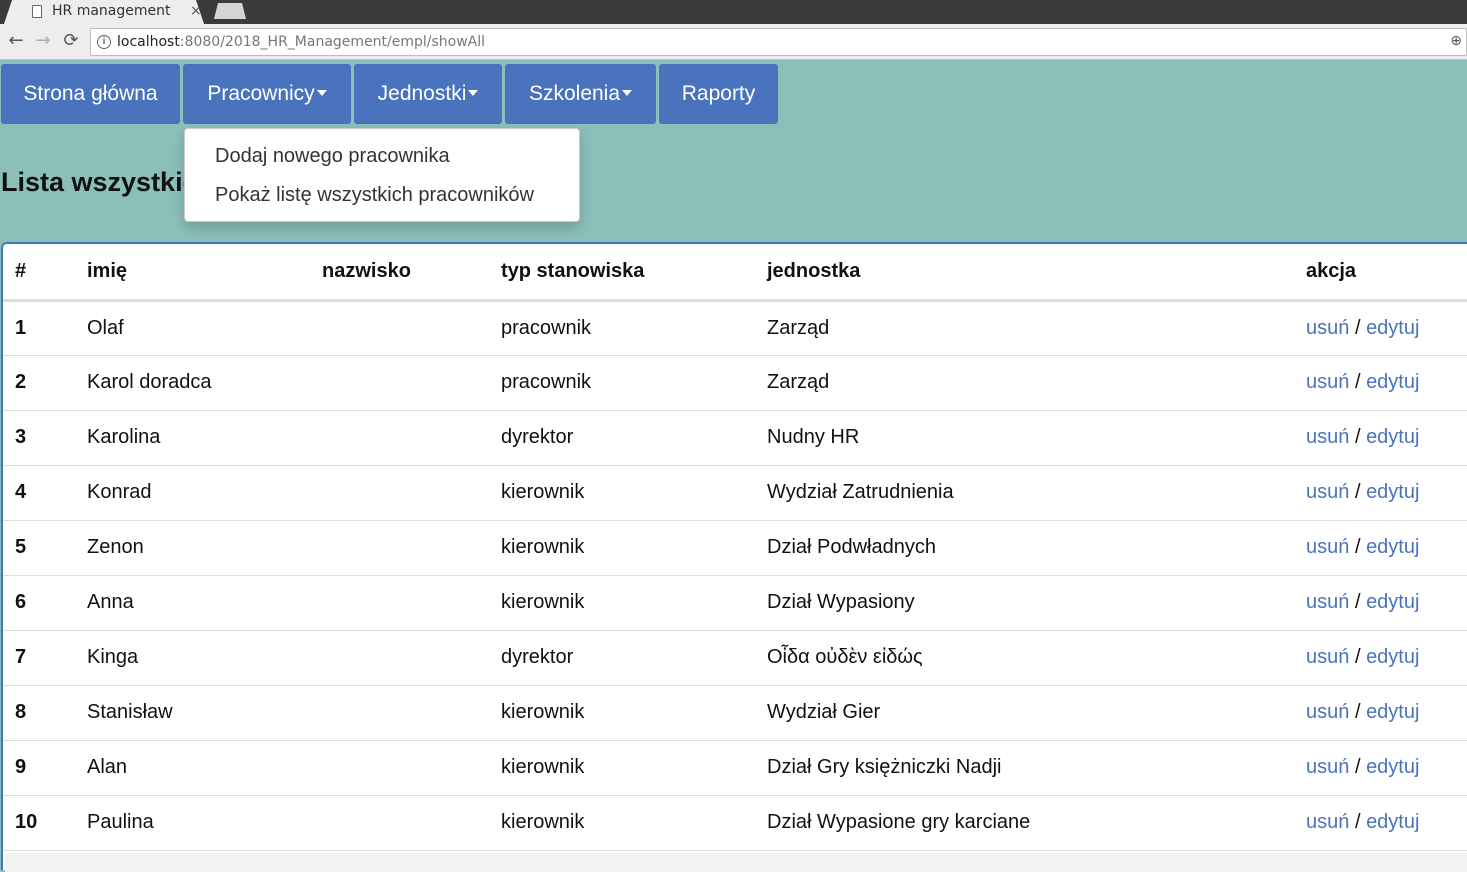 This screenshot has height=872, width=1467. I want to click on nav-reports-button: Raporty, so click(718, 94).